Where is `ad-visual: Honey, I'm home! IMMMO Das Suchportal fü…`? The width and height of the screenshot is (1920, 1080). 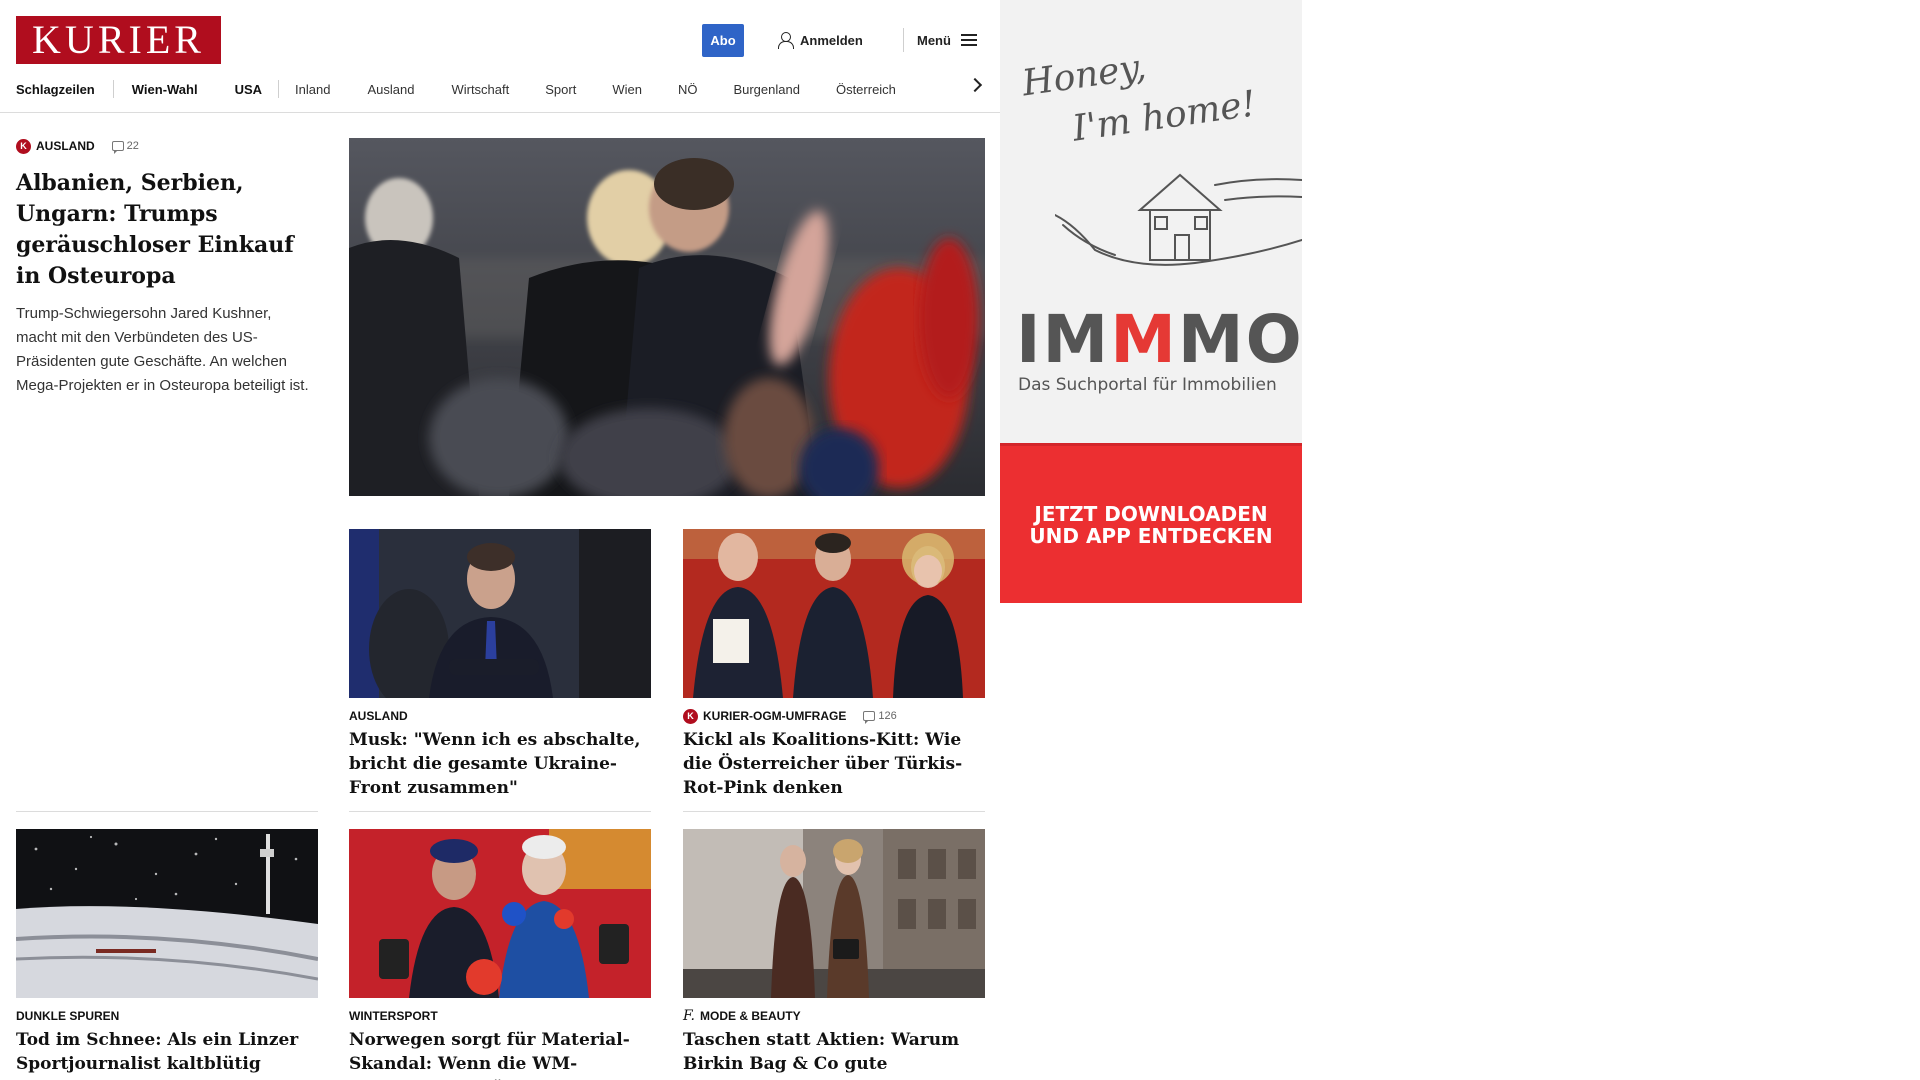
ad-visual: Honey, I'm home! IMMMO Das Suchportal fü… is located at coordinates (1151, 221).